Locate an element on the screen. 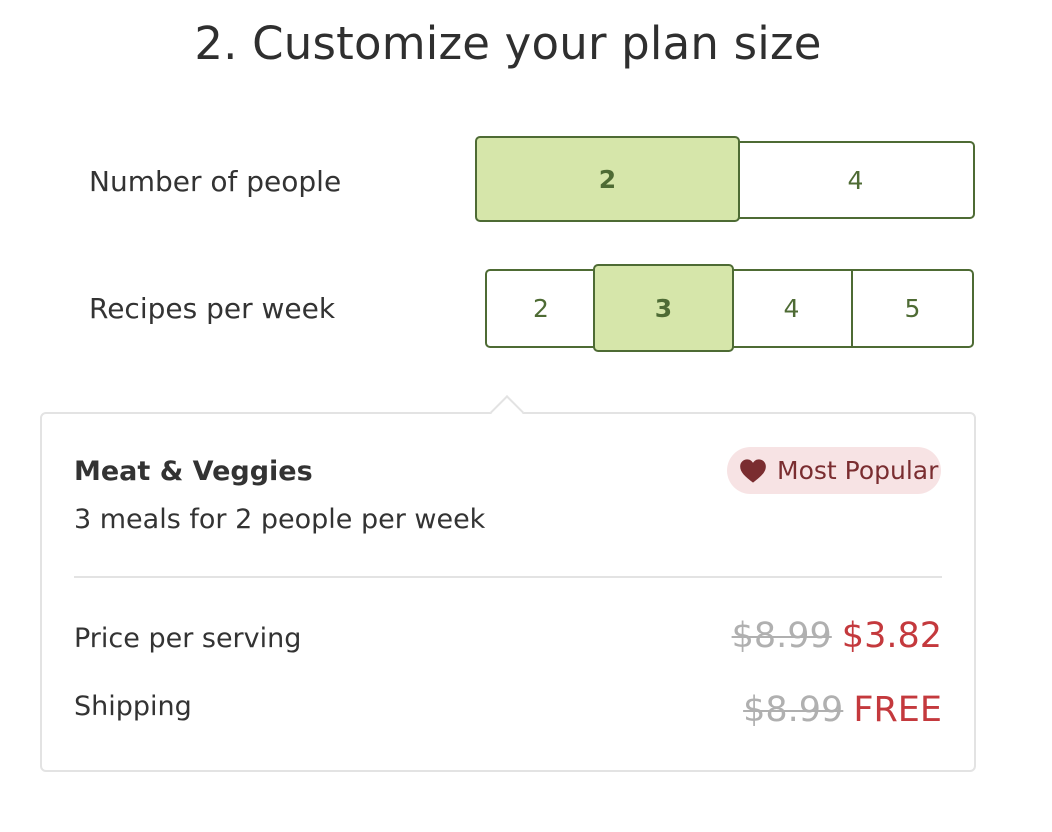 This screenshot has height=832, width=1052. people-option-2: 2 is located at coordinates (607, 179).